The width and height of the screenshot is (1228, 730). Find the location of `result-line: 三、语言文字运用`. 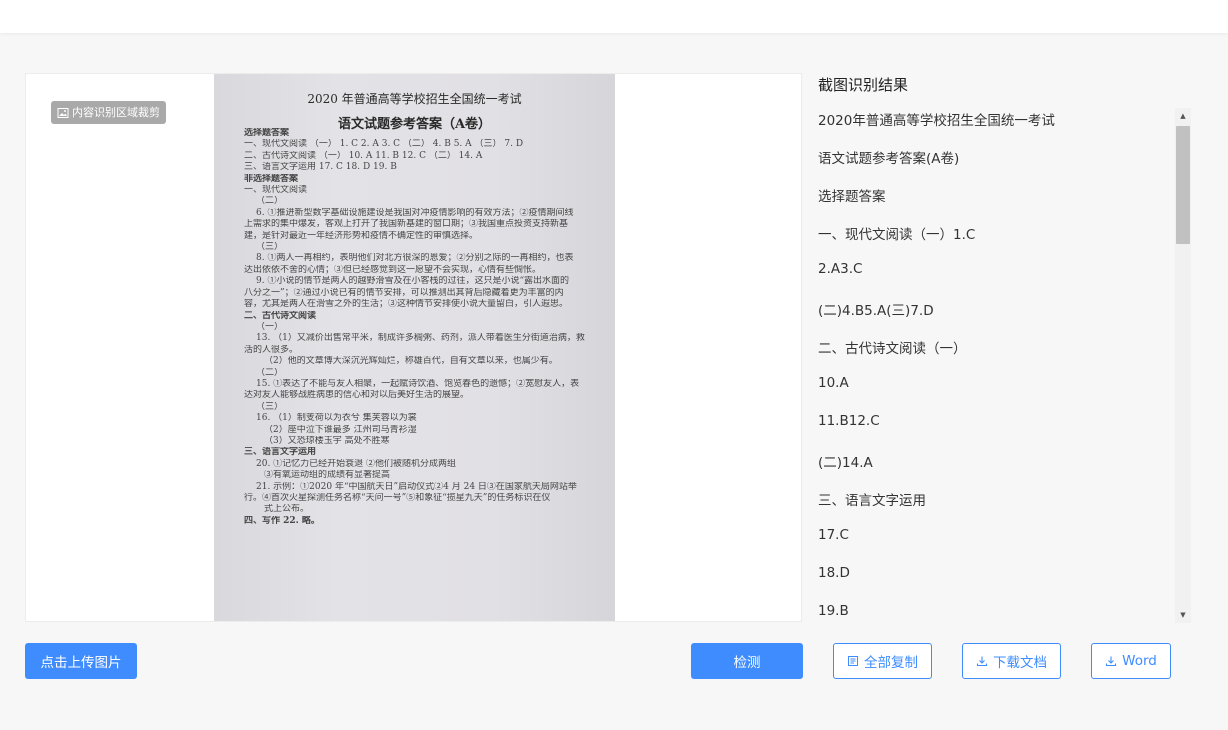

result-line: 三、语言文字运用 is located at coordinates (872, 501).